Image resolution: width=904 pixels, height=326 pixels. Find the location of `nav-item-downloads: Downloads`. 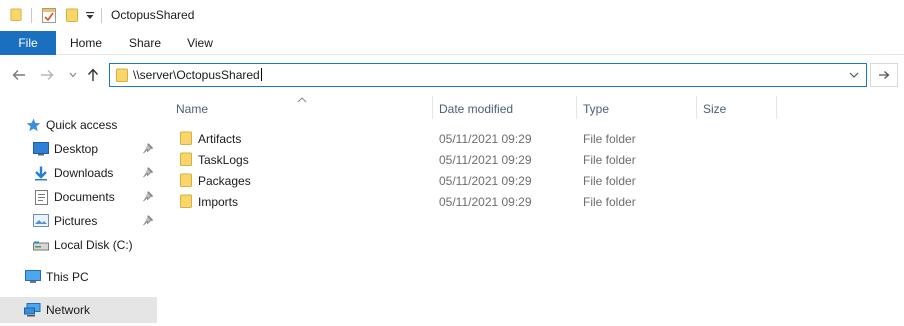

nav-item-downloads: Downloads is located at coordinates (78, 173).